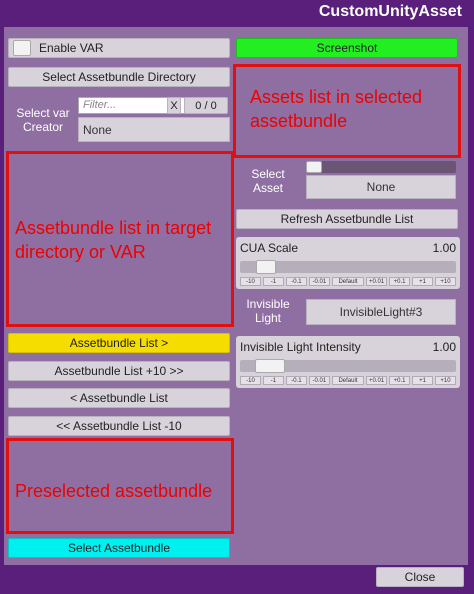 The image size is (474, 594). I want to click on filter-clear-button: X, so click(174, 105).